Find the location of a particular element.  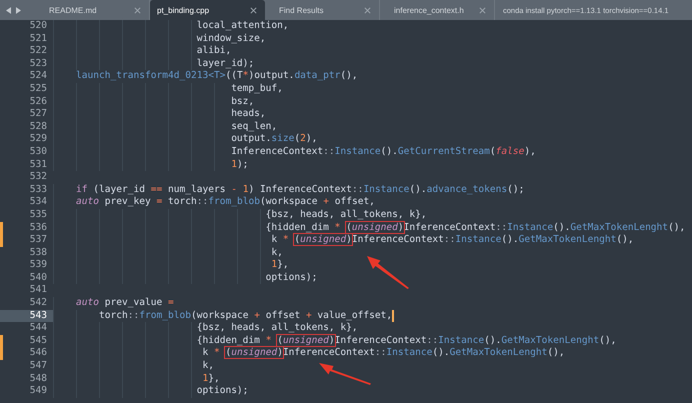

line-number: 549 is located at coordinates (38, 391).